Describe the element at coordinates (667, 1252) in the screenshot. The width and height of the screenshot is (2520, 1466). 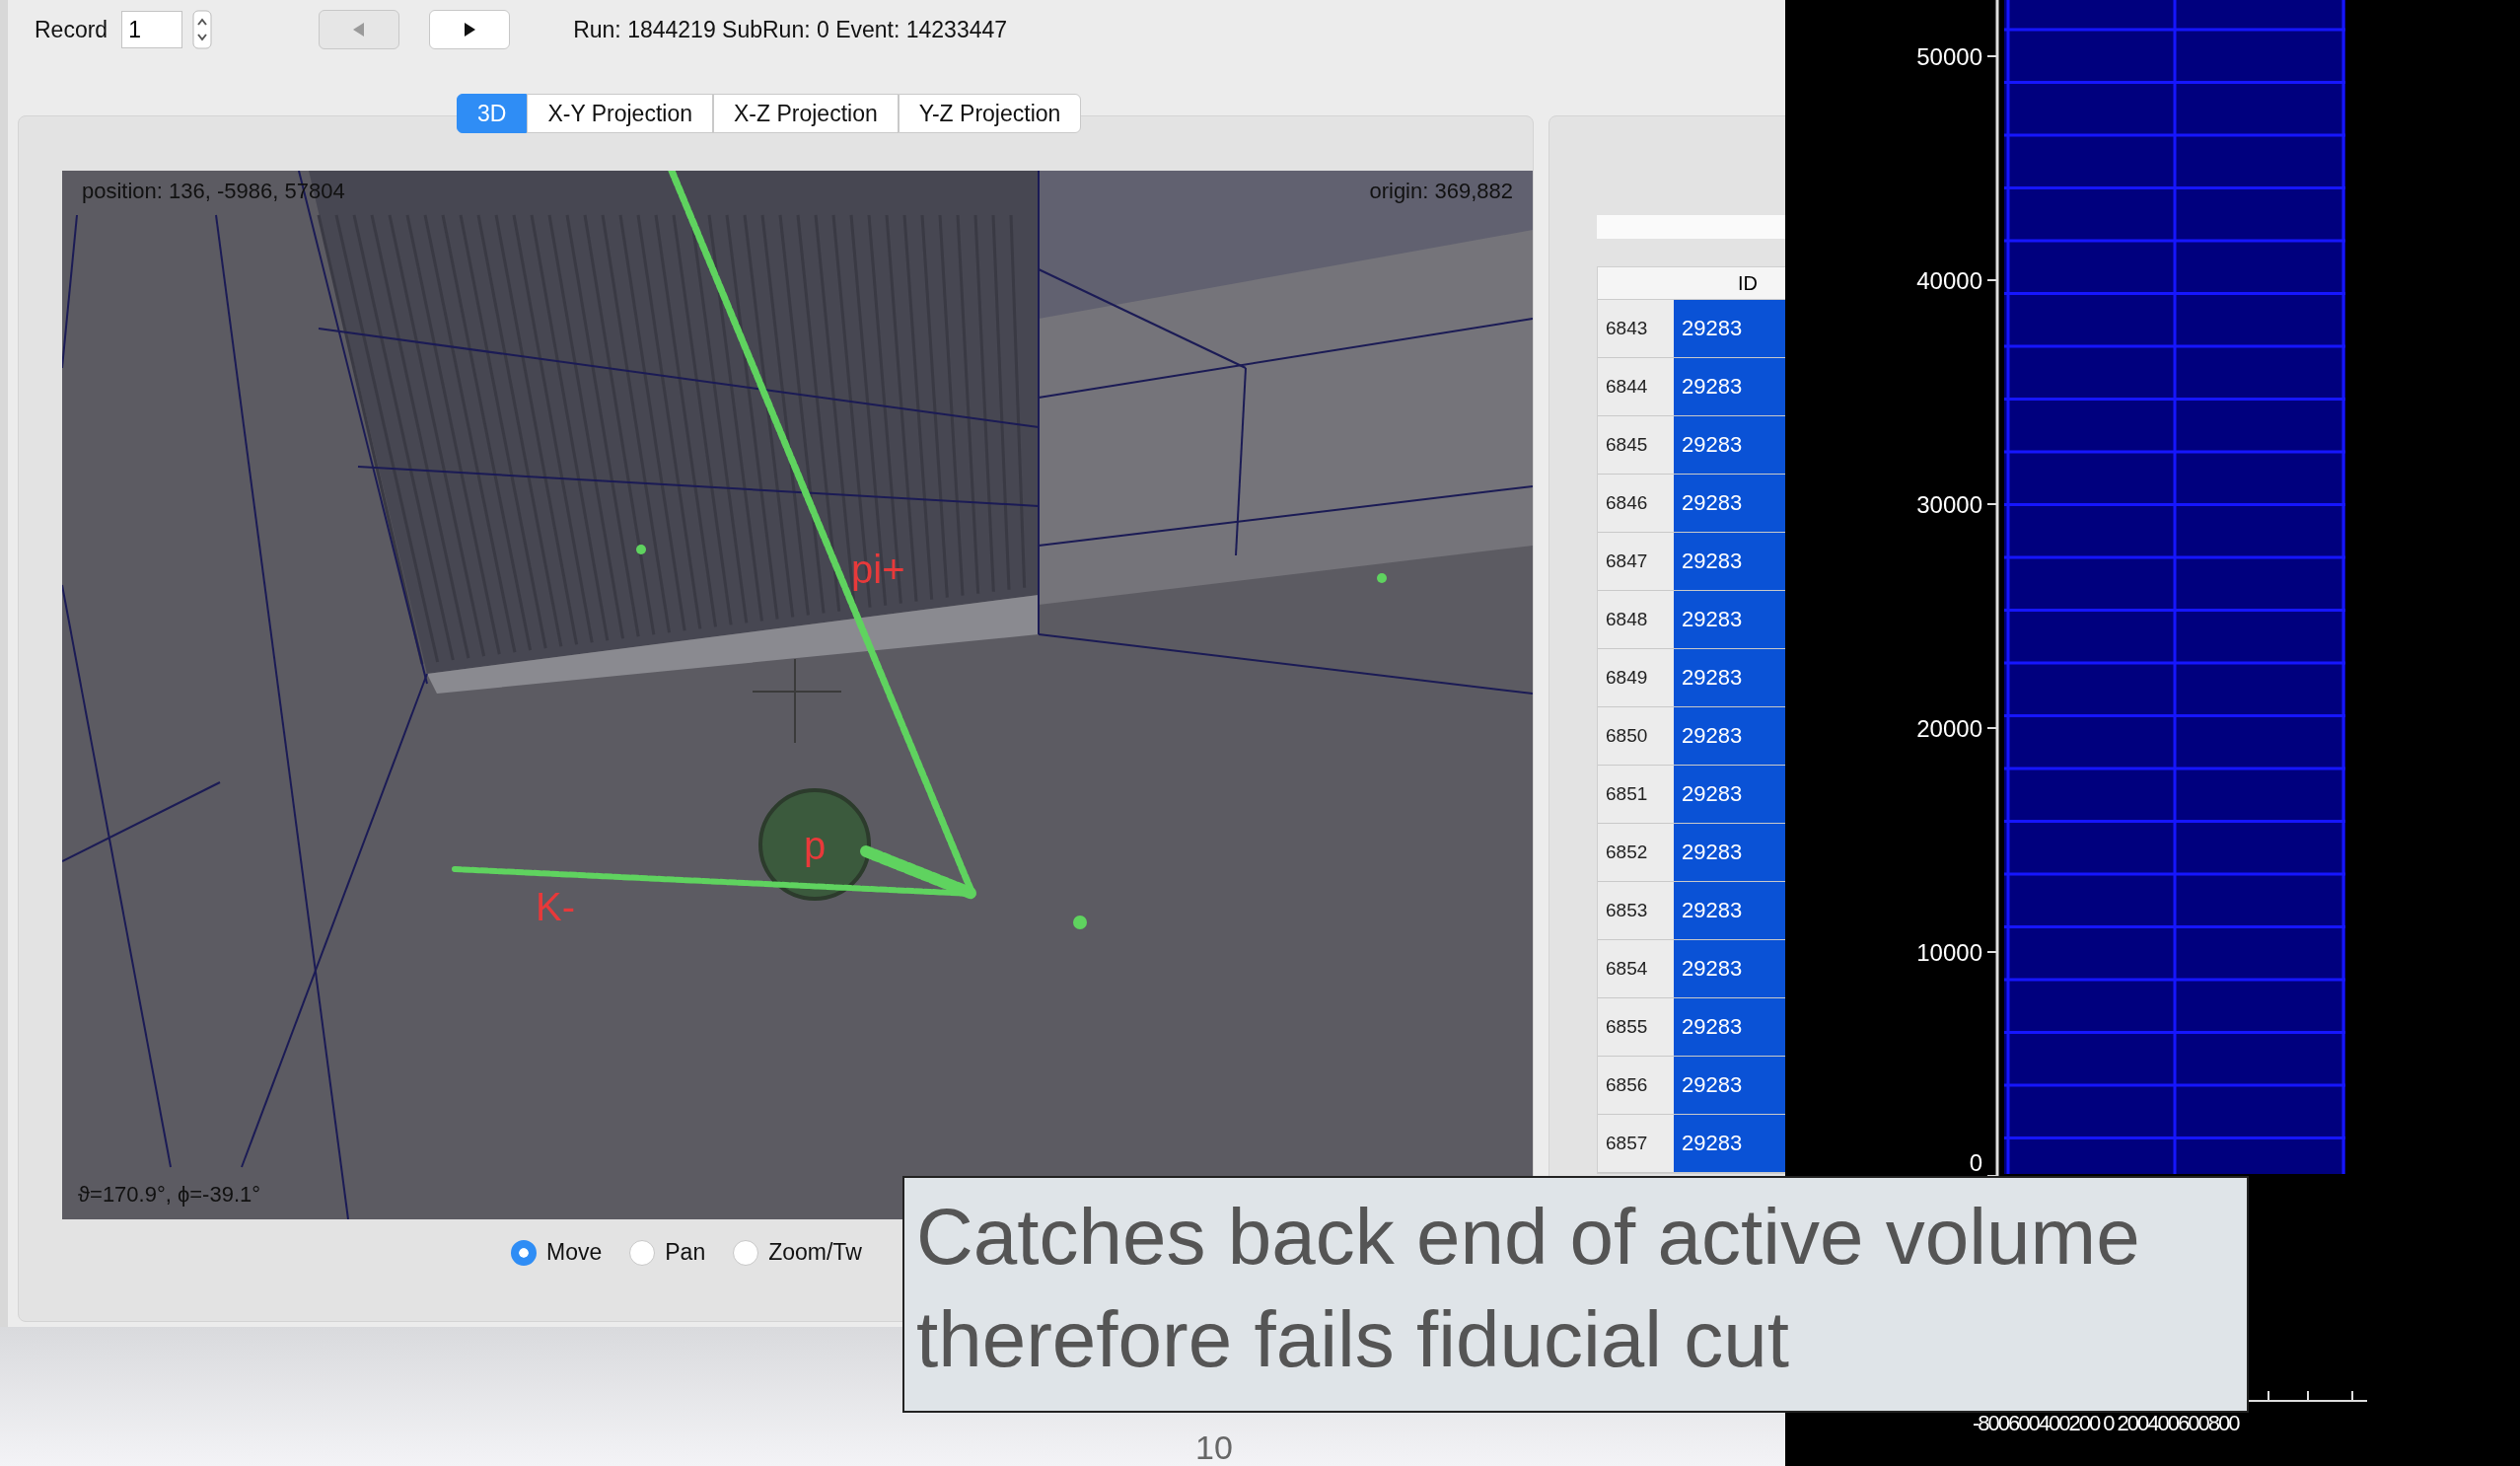
I see `mode-radio: Pan` at that location.